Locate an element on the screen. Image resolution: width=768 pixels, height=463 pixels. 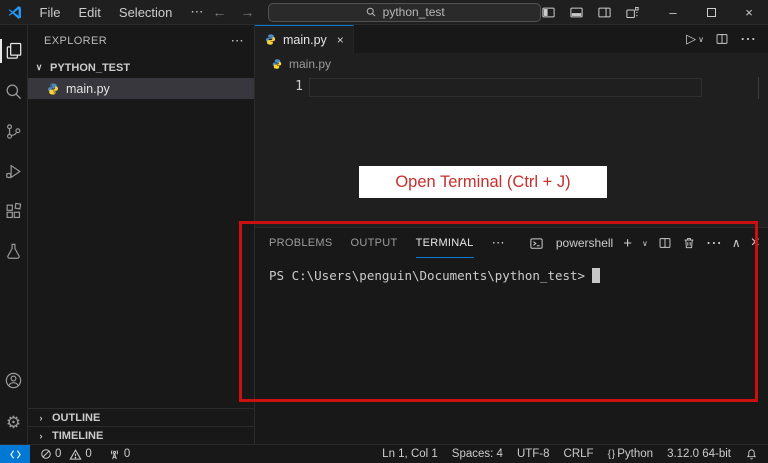
search-value: python_test is located at coordinates (413, 12).